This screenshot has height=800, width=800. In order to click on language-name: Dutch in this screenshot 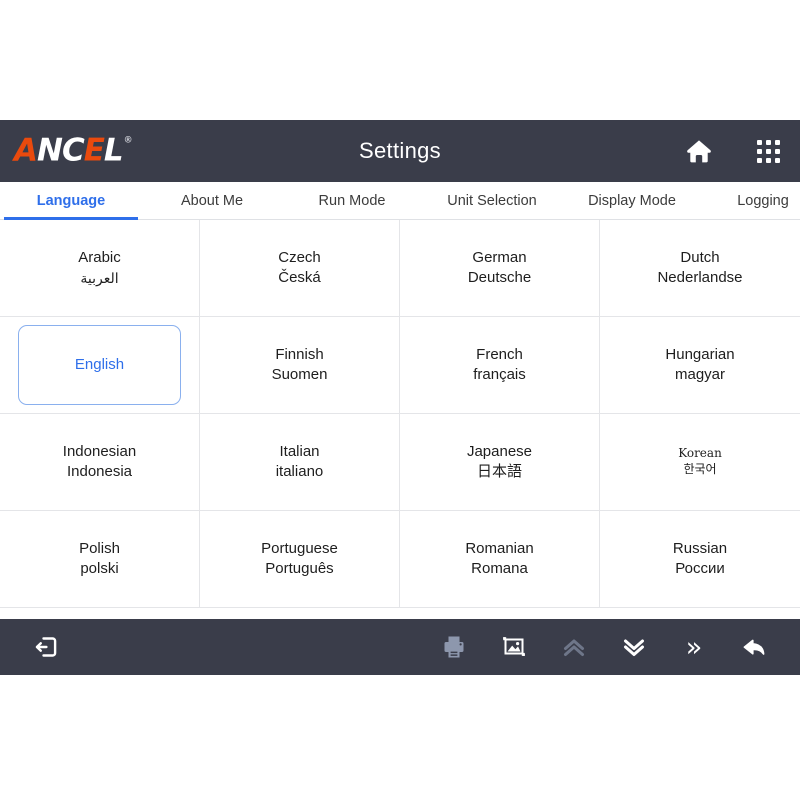, I will do `click(700, 257)`.